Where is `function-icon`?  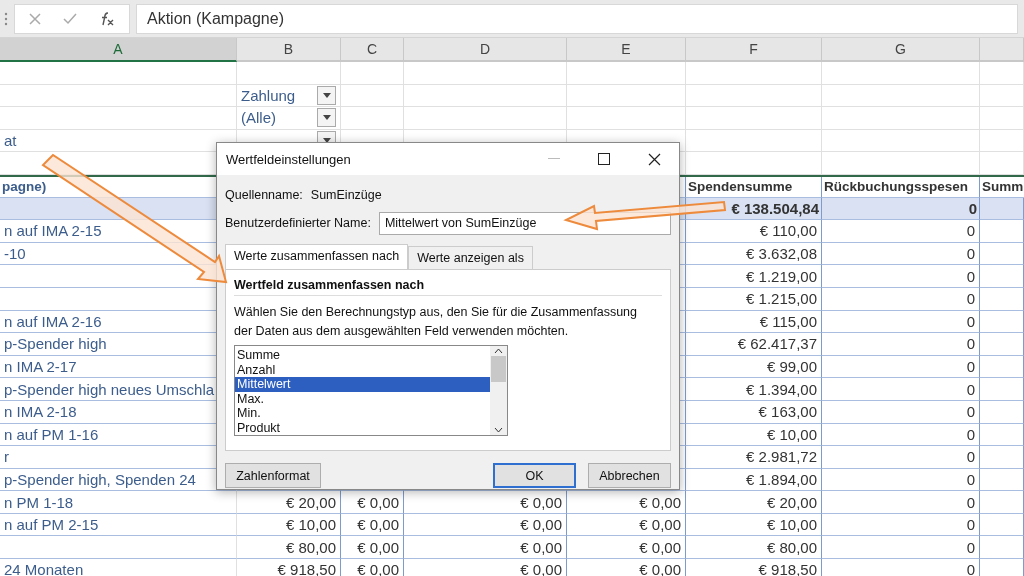
function-icon is located at coordinates (107, 18).